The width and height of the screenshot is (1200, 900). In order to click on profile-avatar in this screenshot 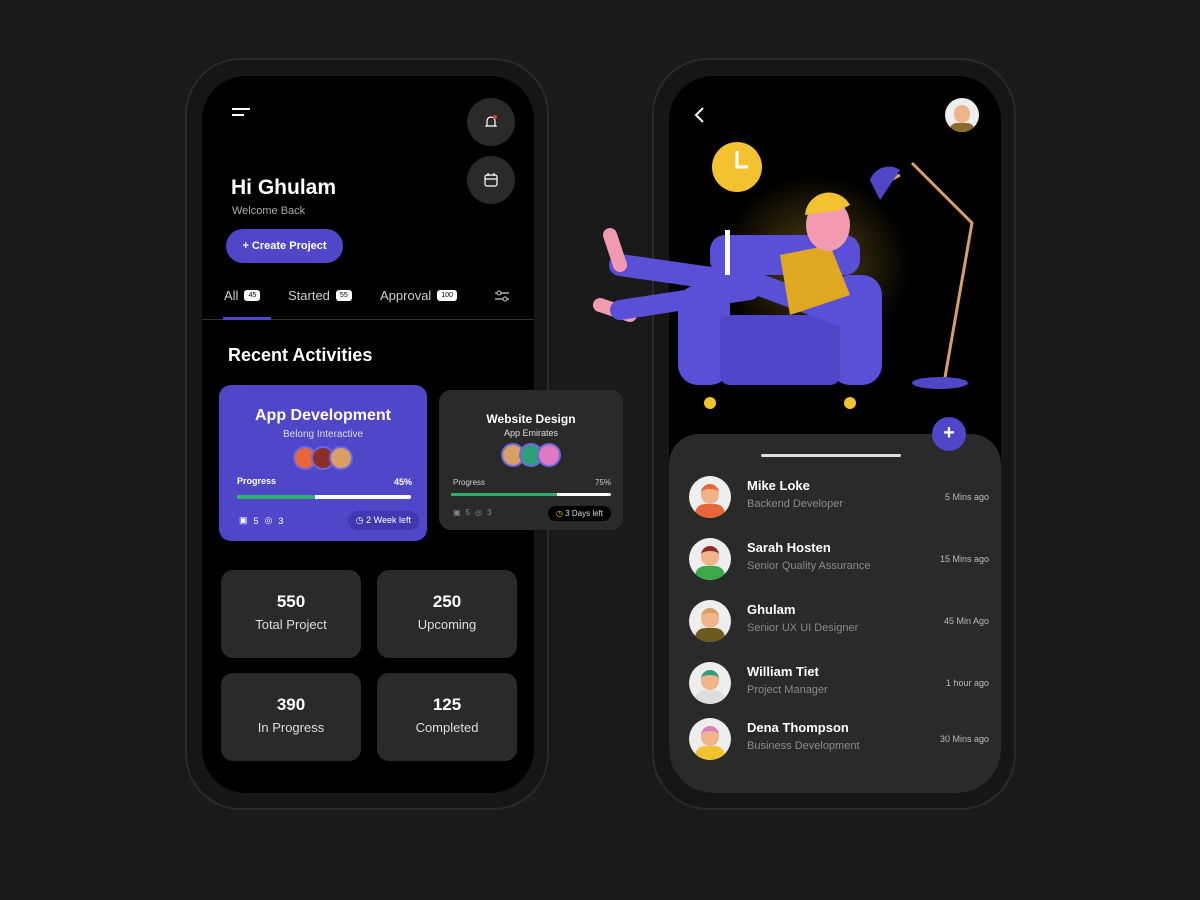, I will do `click(962, 115)`.